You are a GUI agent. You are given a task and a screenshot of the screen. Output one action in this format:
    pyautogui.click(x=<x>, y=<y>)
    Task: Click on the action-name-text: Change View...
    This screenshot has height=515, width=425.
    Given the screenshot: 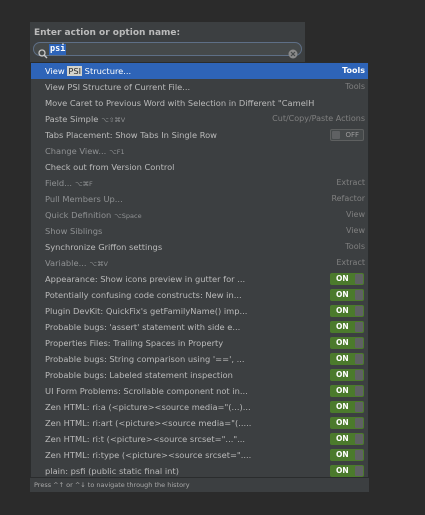 What is the action you would take?
    pyautogui.click(x=76, y=151)
    